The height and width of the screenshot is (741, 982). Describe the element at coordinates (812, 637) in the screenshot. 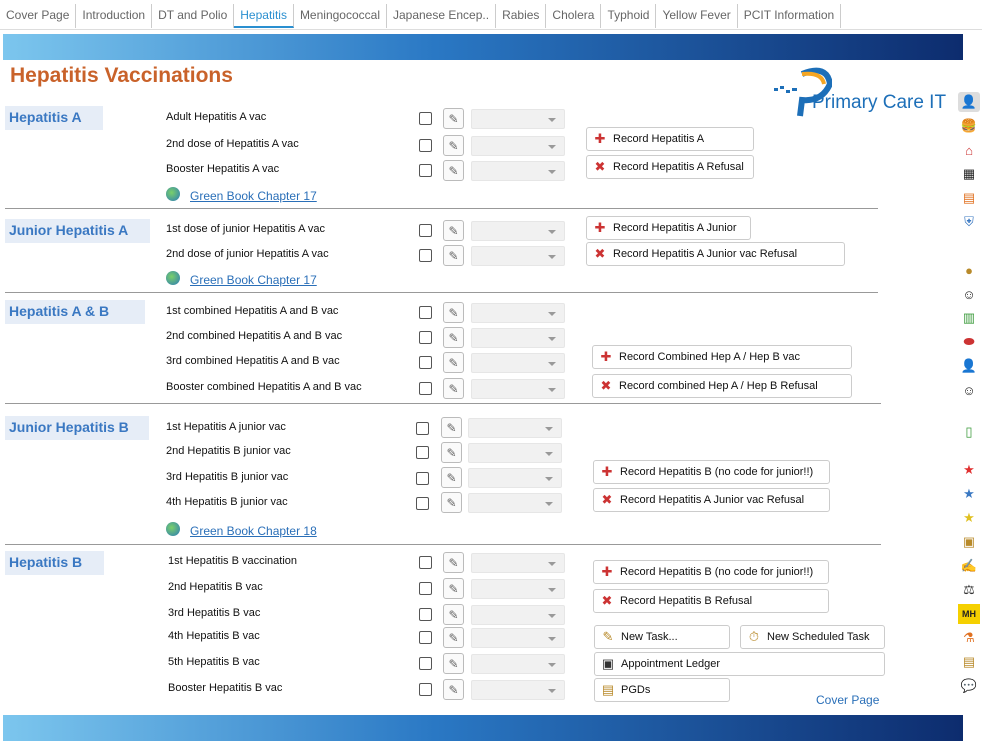

I see `new-scheduled-task-button: ⏱ New Scheduled Task` at that location.